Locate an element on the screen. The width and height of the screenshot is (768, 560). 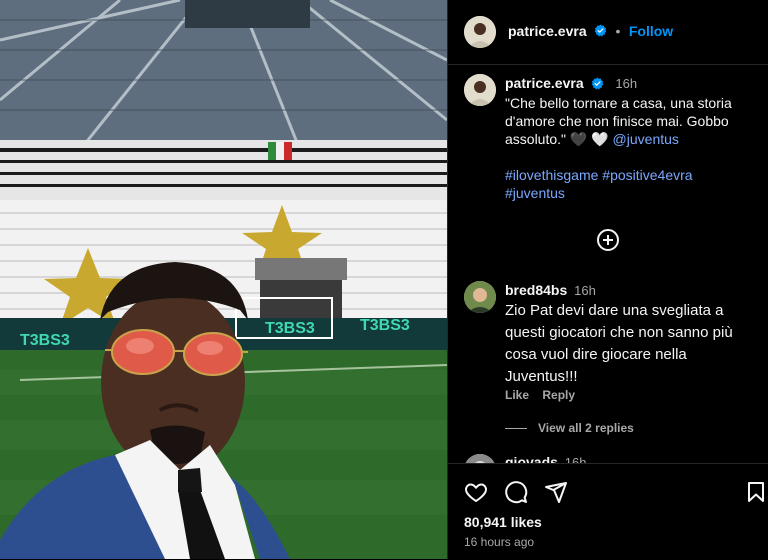
comment-username: bred84bs is located at coordinates (536, 290).